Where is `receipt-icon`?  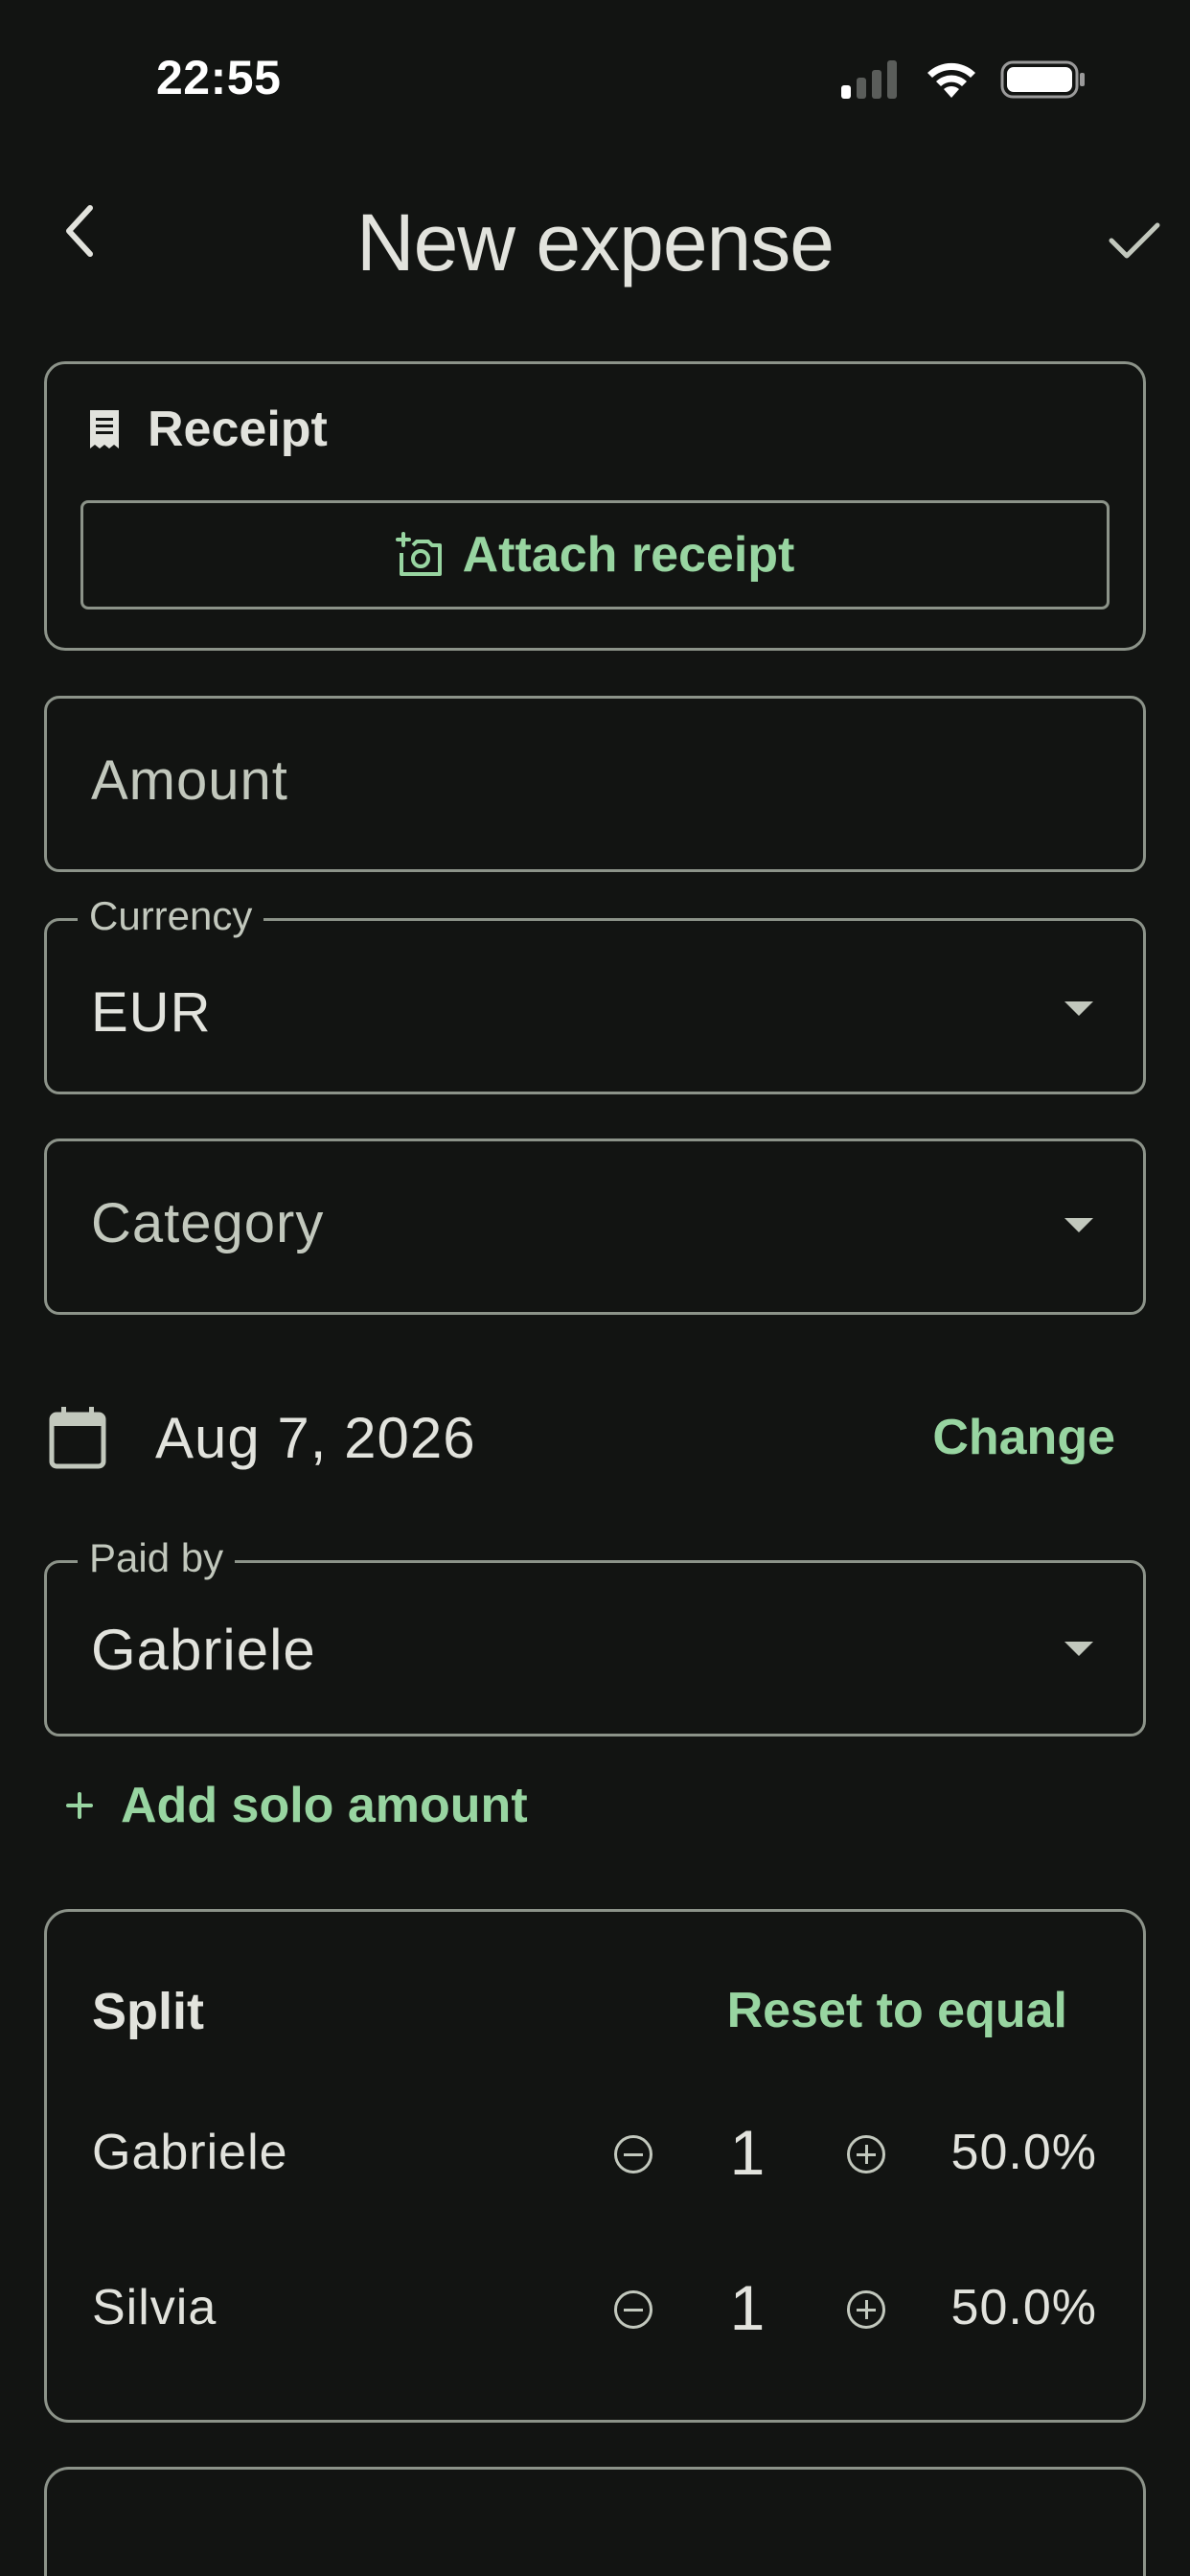
receipt-icon is located at coordinates (105, 429).